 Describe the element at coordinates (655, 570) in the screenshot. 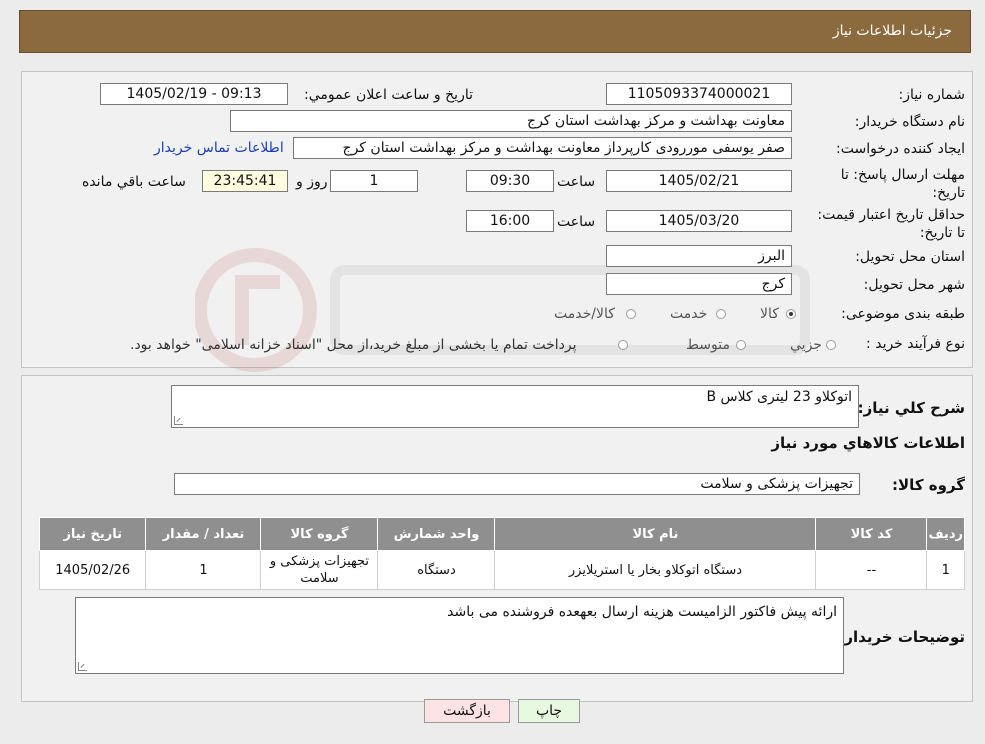

I see `cell-item-name: دستگاه اتوکلاو بخار یا استریلایزر` at that location.